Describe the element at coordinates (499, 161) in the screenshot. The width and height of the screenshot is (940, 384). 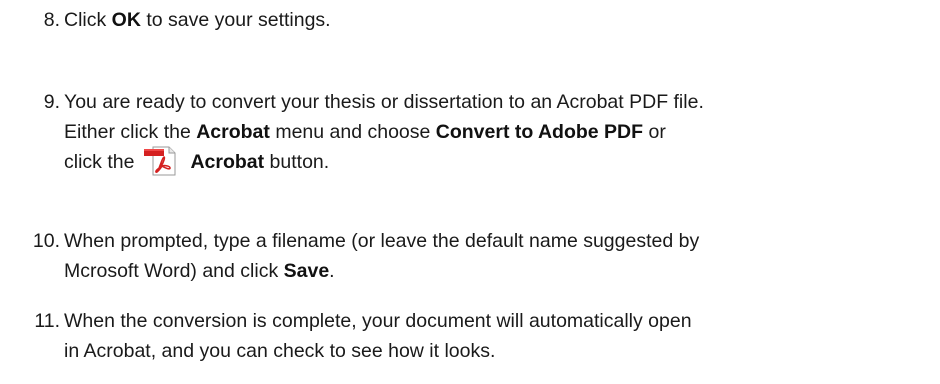
I see `step-line: click the Acrobat button.` at that location.